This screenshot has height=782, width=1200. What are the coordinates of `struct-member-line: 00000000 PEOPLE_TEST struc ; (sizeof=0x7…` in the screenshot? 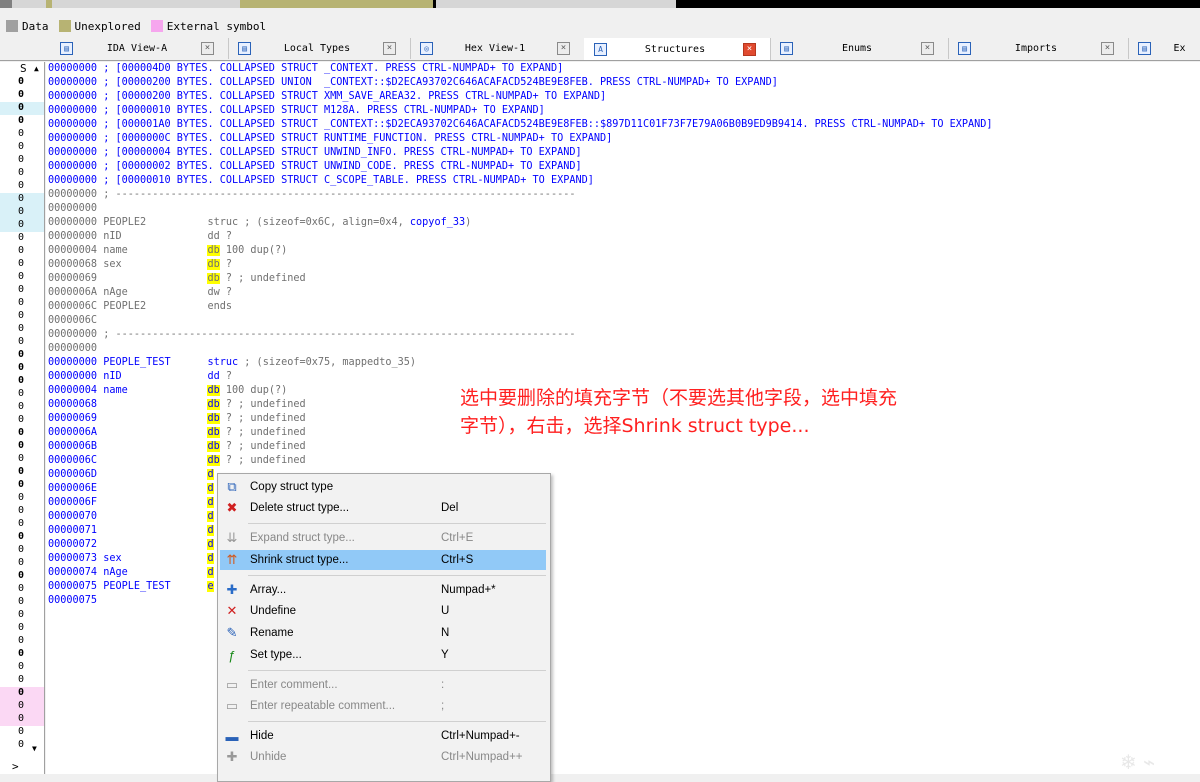 It's located at (232, 363).